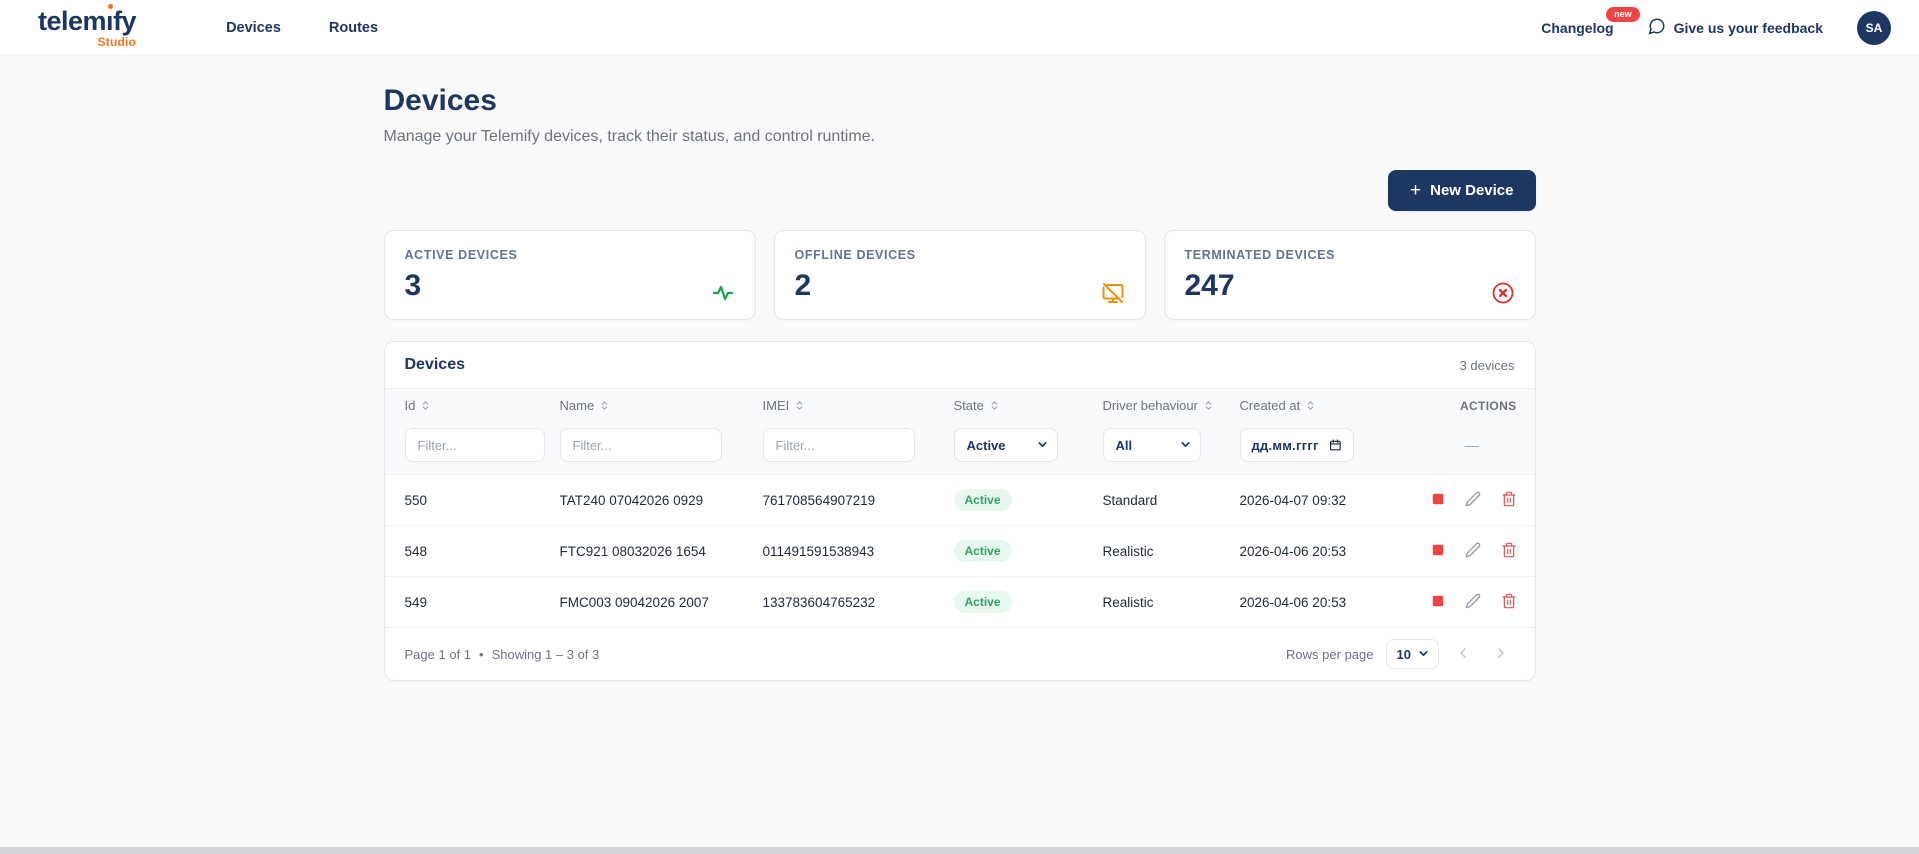 The height and width of the screenshot is (854, 1919). Describe the element at coordinates (1130, 500) in the screenshot. I see `cell-driver: Standard` at that location.